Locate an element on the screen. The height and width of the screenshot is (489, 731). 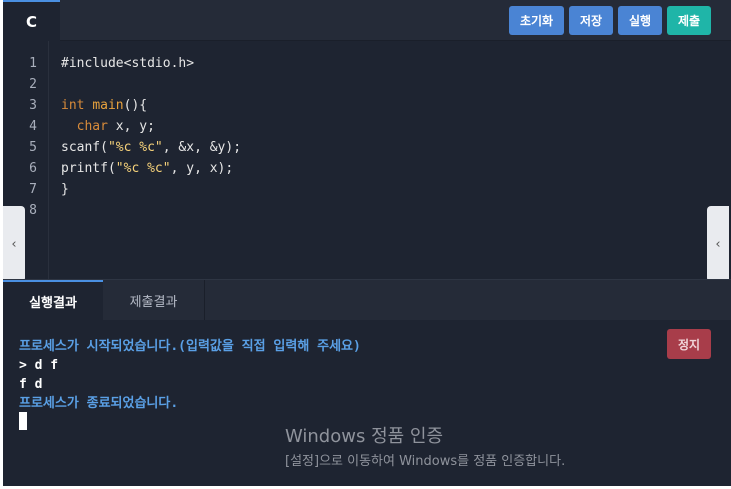
editor-toolbar: C 초기화 저장 실행 제출 is located at coordinates (365, 20).